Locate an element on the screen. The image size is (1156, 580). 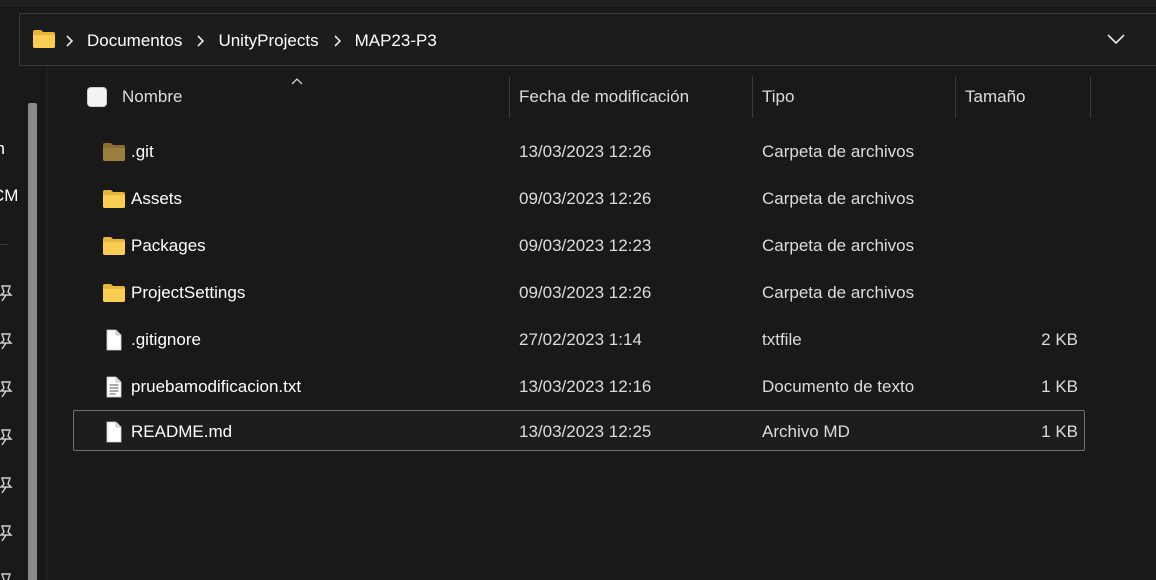
column-header: Nombre Fecha de modificación Tipo Tamaño is located at coordinates (583, 97).